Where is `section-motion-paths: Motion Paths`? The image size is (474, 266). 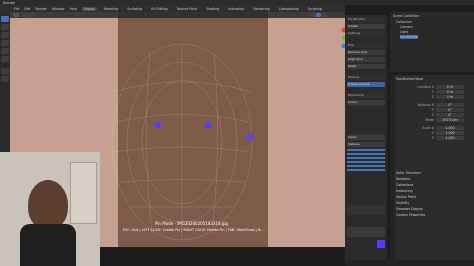 section-motion-paths: Motion Paths is located at coordinates (406, 197).